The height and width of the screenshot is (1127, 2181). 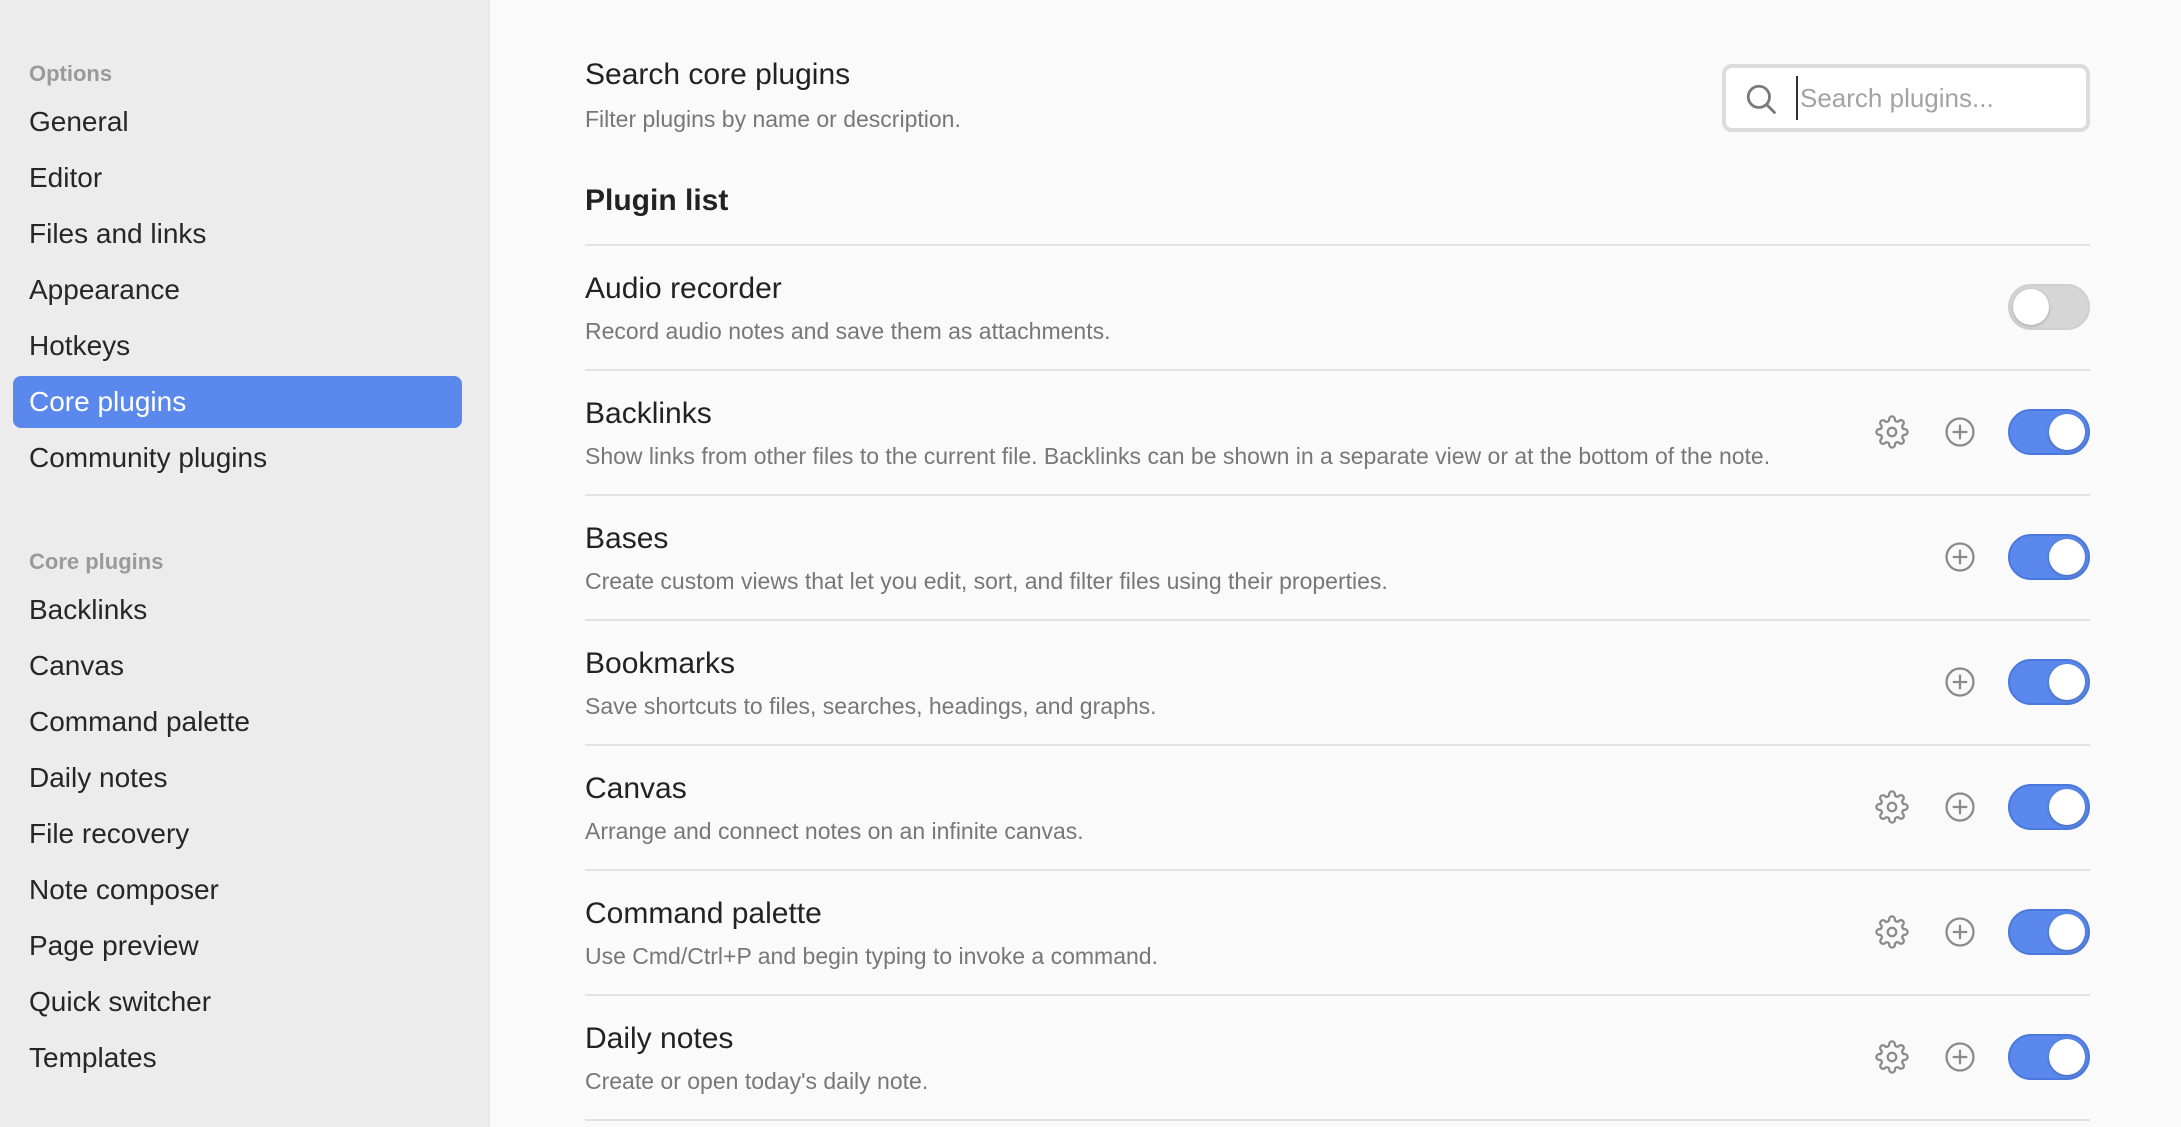 What do you see at coordinates (757, 1081) in the screenshot?
I see `plugin-description: Create or open today's daily note.` at bounding box center [757, 1081].